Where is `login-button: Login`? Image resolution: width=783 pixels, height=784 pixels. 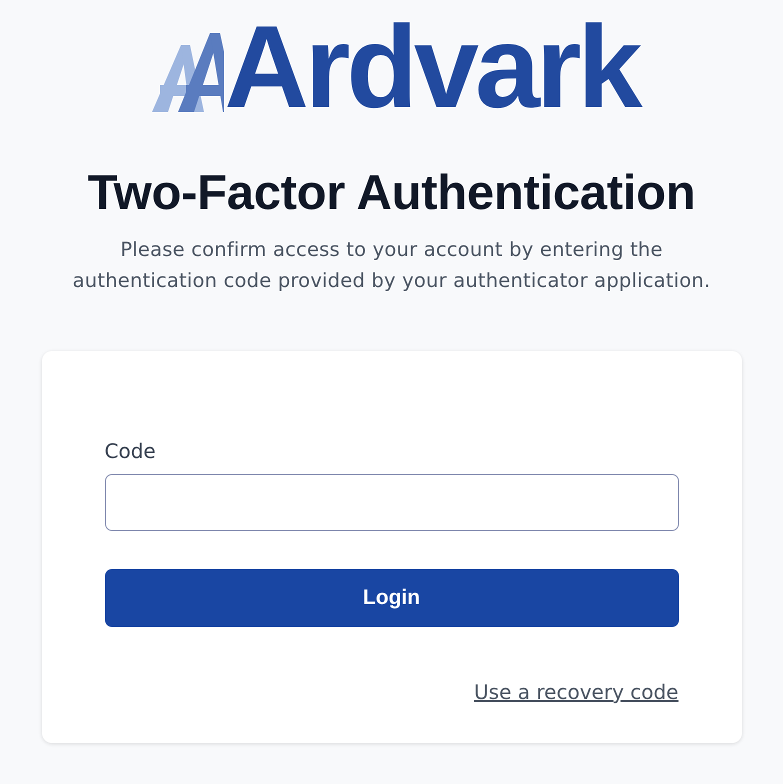 login-button: Login is located at coordinates (391, 598).